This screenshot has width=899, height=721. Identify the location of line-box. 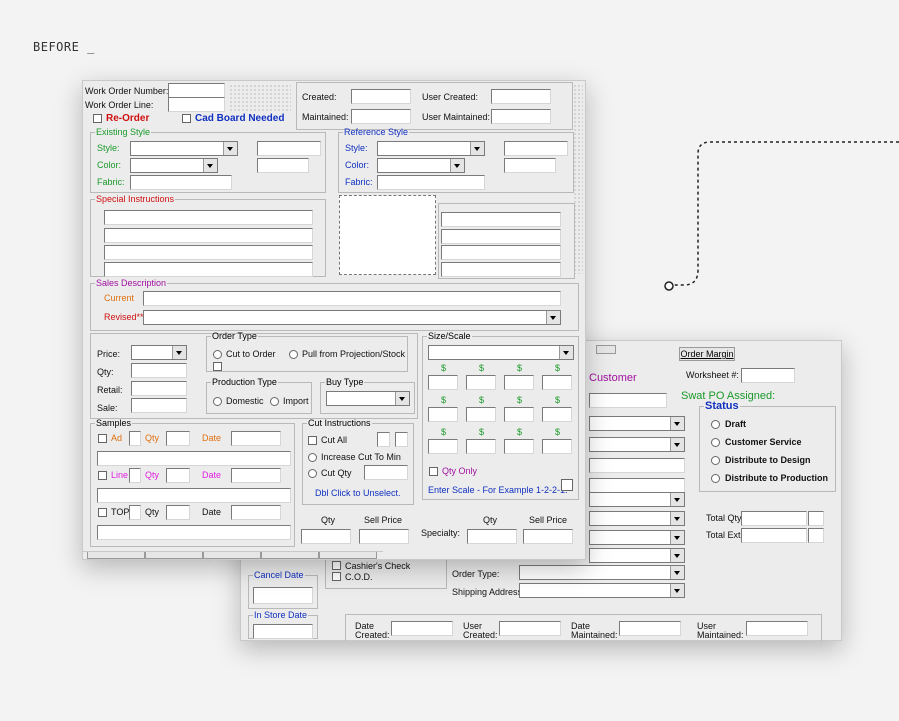
(135, 475).